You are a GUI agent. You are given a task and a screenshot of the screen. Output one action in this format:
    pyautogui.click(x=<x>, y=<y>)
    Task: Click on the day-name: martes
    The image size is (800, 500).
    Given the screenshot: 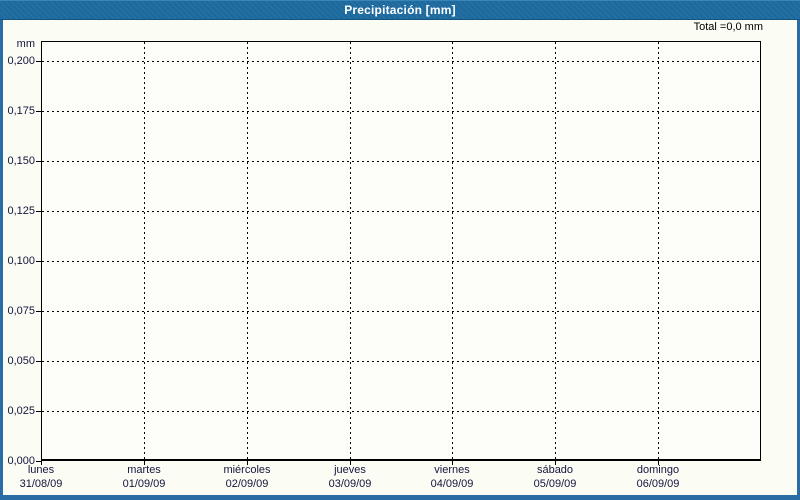 What is the action you would take?
    pyautogui.click(x=144, y=470)
    